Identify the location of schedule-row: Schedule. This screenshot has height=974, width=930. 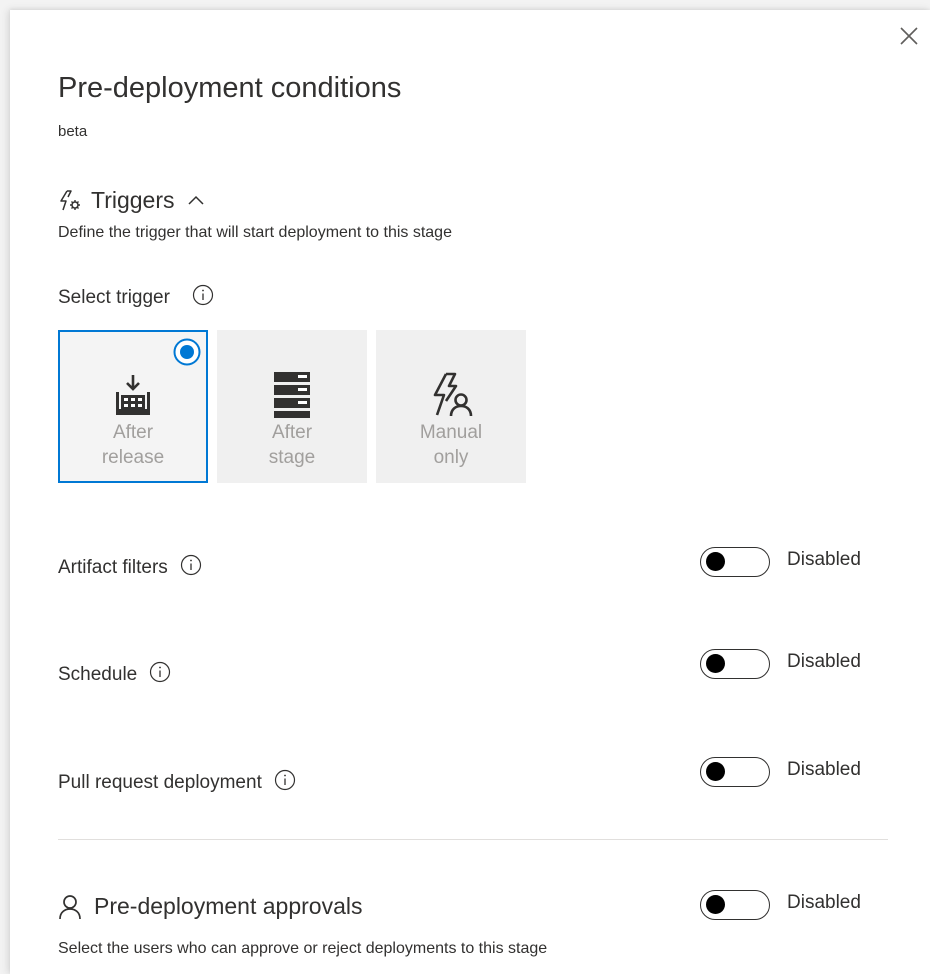
(114, 675).